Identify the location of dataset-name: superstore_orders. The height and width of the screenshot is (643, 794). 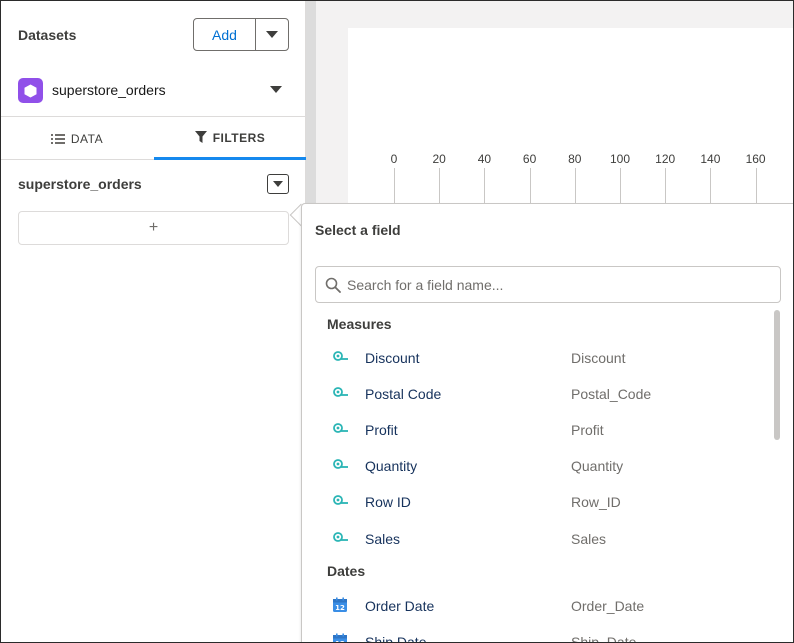
(109, 90).